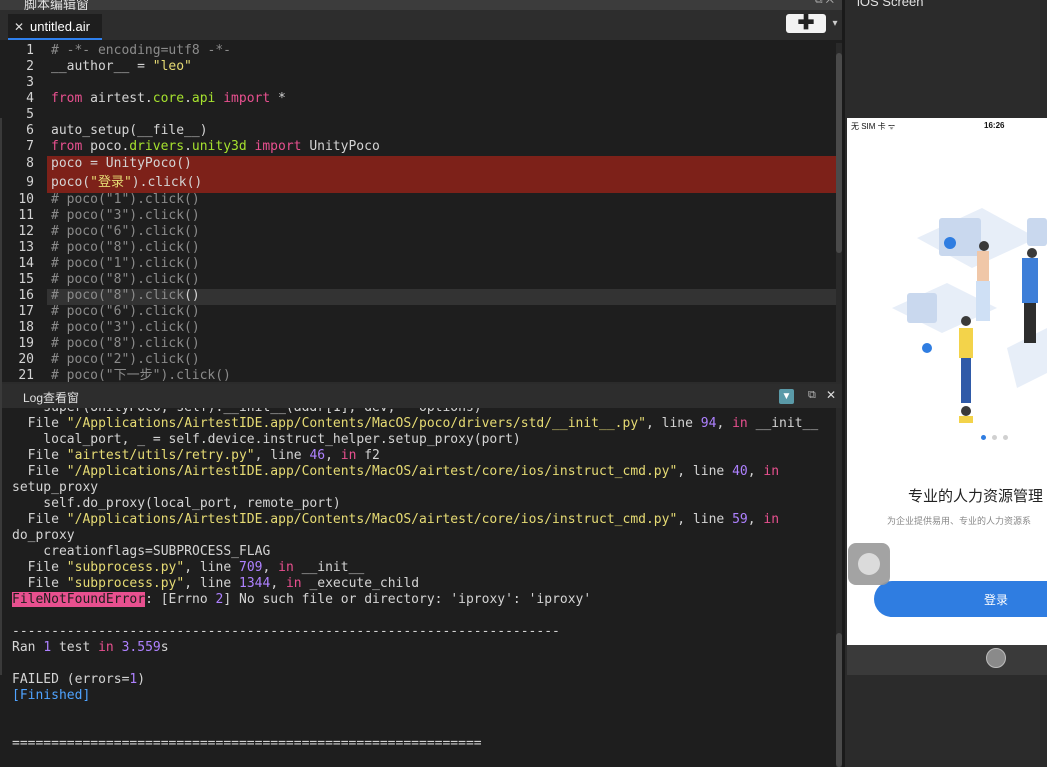 The height and width of the screenshot is (767, 1047). What do you see at coordinates (26, 215) in the screenshot?
I see `line-number: 11` at bounding box center [26, 215].